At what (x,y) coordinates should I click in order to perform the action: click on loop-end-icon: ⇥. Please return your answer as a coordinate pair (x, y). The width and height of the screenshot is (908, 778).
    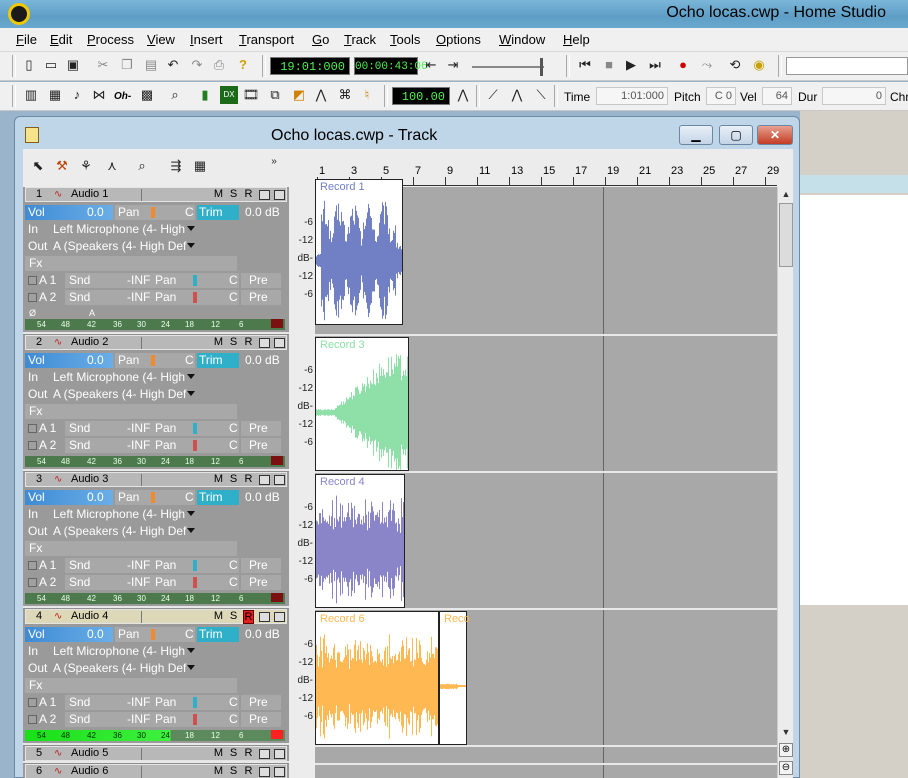
    Looking at the image, I should click on (453, 65).